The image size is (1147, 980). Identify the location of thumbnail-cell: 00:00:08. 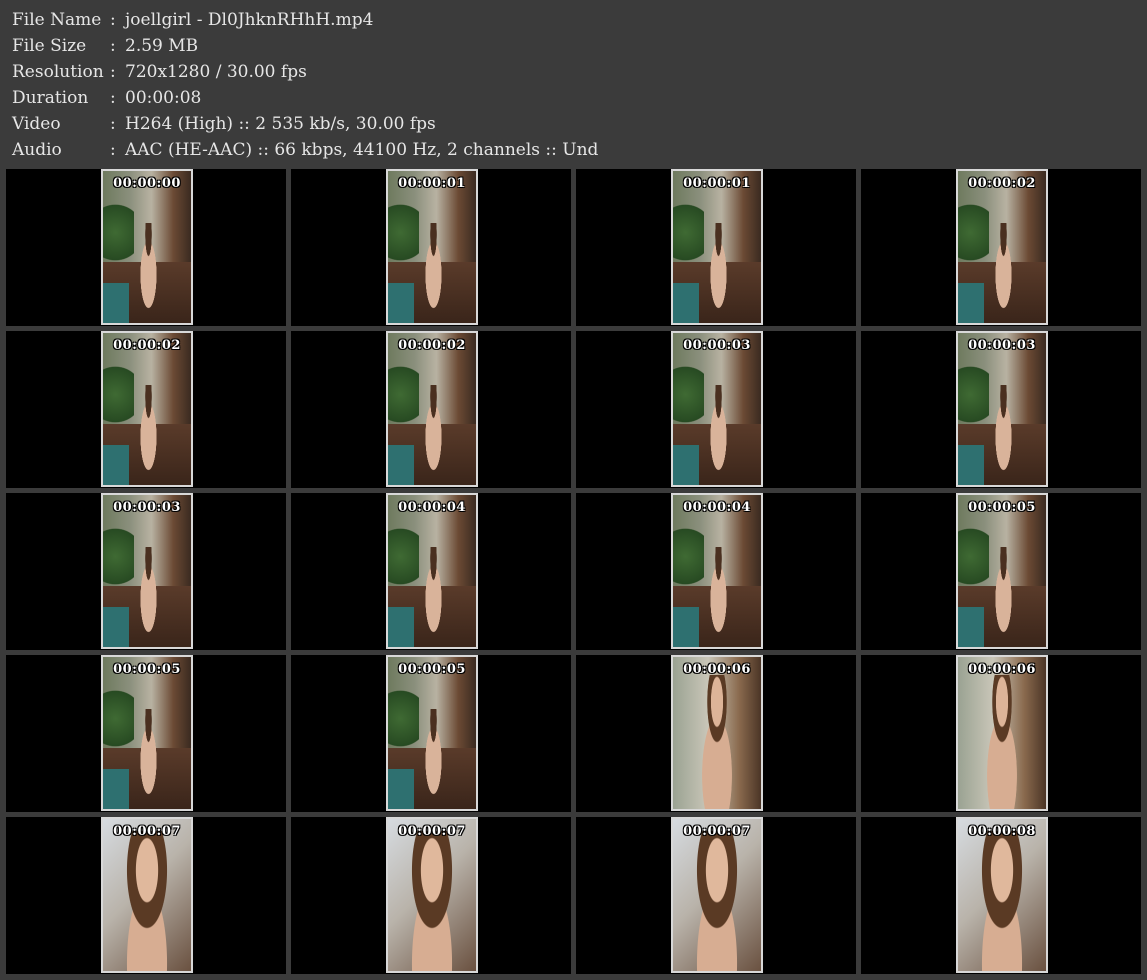
(1001, 895).